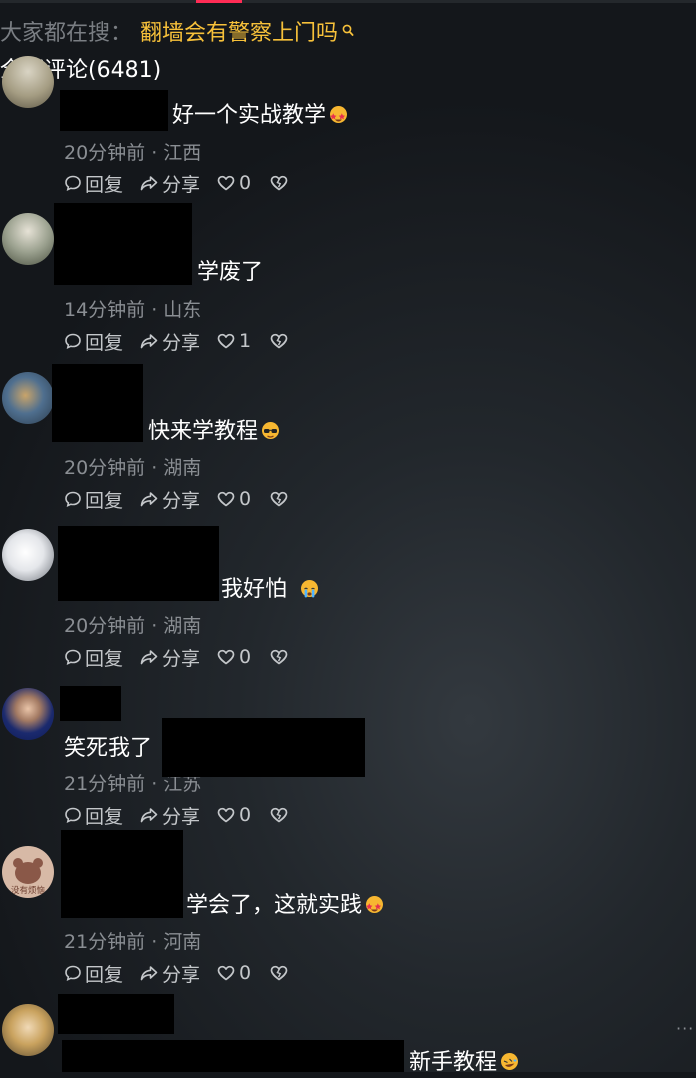 The width and height of the screenshot is (696, 1078). Describe the element at coordinates (133, 153) in the screenshot. I see `comment-meta: 20分钟前 · 江西` at that location.